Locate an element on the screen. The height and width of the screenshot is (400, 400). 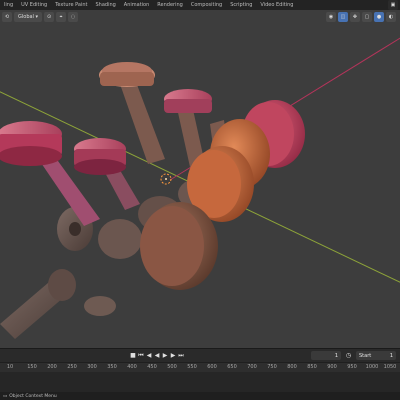
ruler-tick: 750 is located at coordinates (272, 367).